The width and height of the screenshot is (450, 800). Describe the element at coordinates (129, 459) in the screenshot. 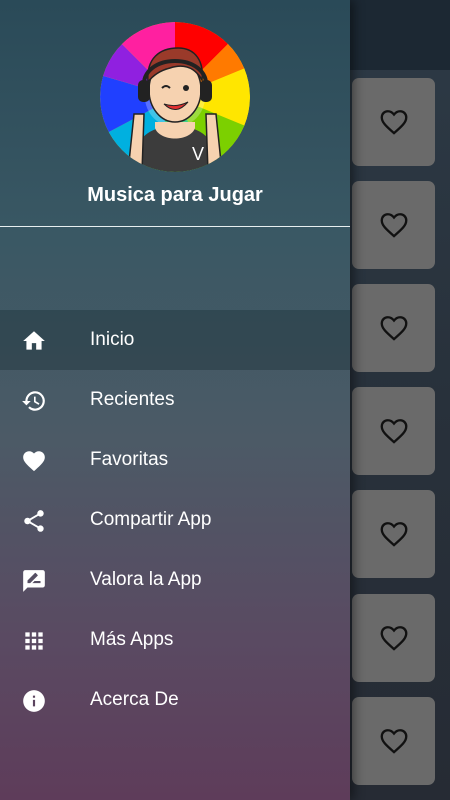

I see `menu-item-label: Favoritas` at that location.